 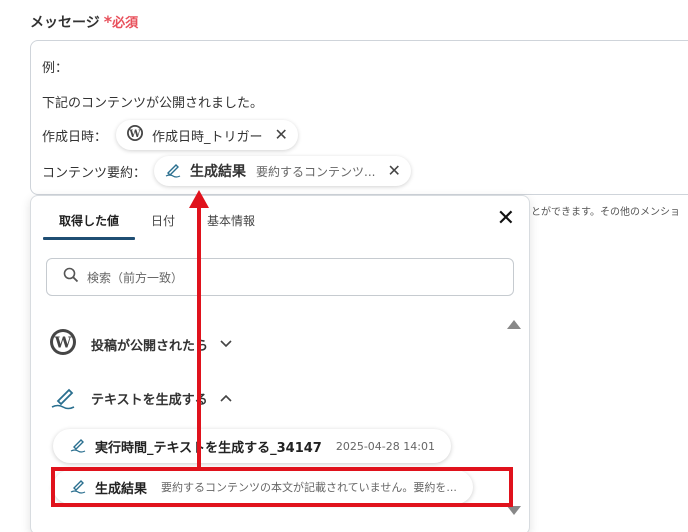 What do you see at coordinates (150, 346) in the screenshot?
I see `group-label: 投稿が公開されたら` at bounding box center [150, 346].